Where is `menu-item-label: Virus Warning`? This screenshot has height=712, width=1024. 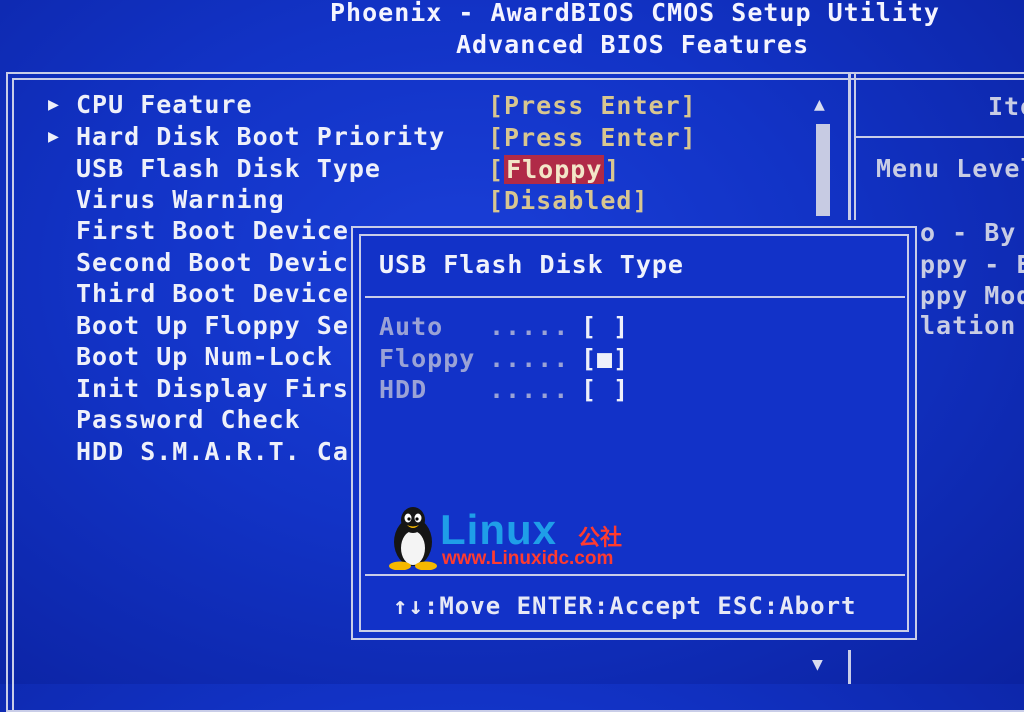
menu-item-label: Virus Warning is located at coordinates (180, 199).